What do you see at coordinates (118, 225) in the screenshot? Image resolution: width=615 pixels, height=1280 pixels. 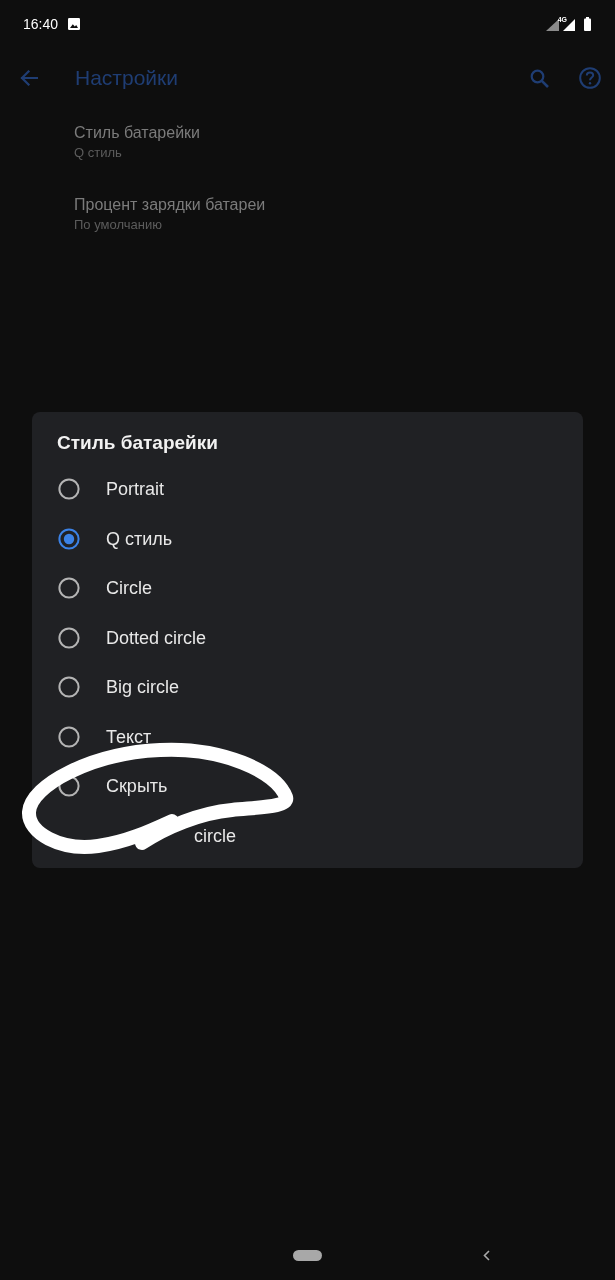 I see `setting-summary: По умолчанию` at bounding box center [118, 225].